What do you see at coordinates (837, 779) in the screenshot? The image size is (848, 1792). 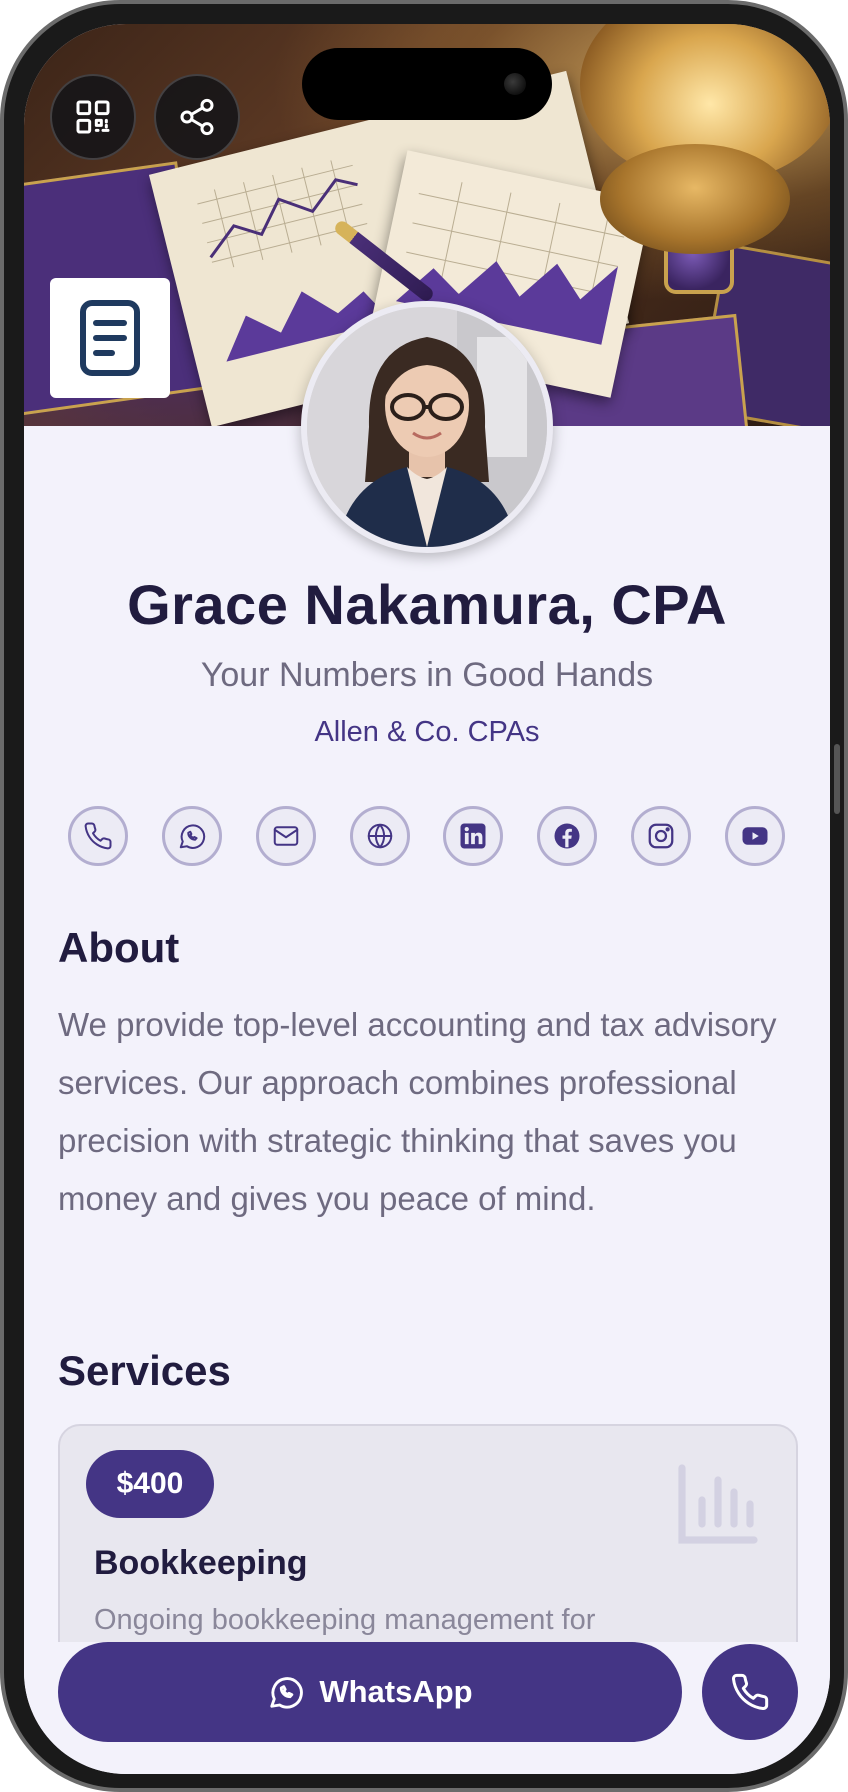 I see `side-button` at bounding box center [837, 779].